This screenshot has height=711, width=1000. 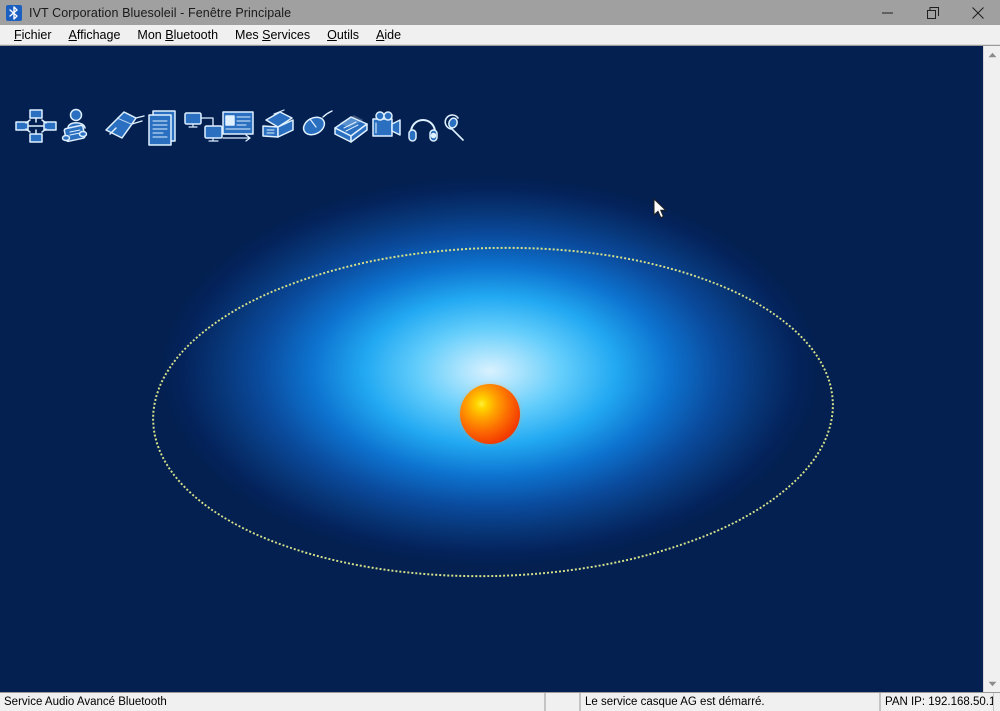 What do you see at coordinates (997, 702) in the screenshot?
I see `status-resize-grip` at bounding box center [997, 702].